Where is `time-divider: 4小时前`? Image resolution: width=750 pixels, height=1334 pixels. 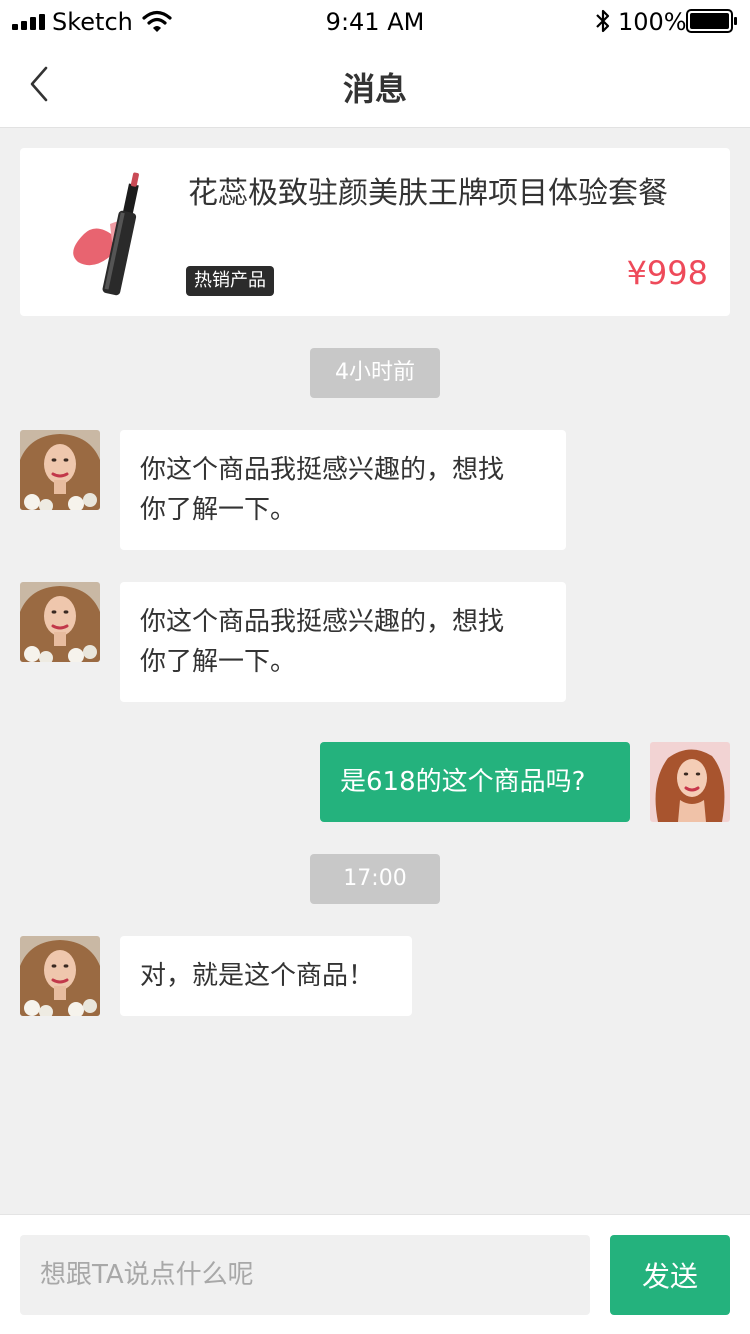
time-divider: 4小时前 is located at coordinates (375, 373).